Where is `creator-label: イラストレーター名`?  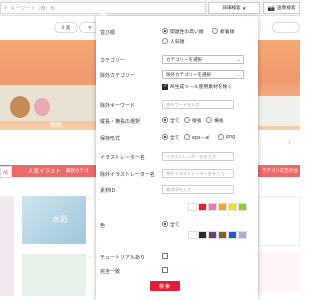
creator-label: イラストレーター名 is located at coordinates (122, 158).